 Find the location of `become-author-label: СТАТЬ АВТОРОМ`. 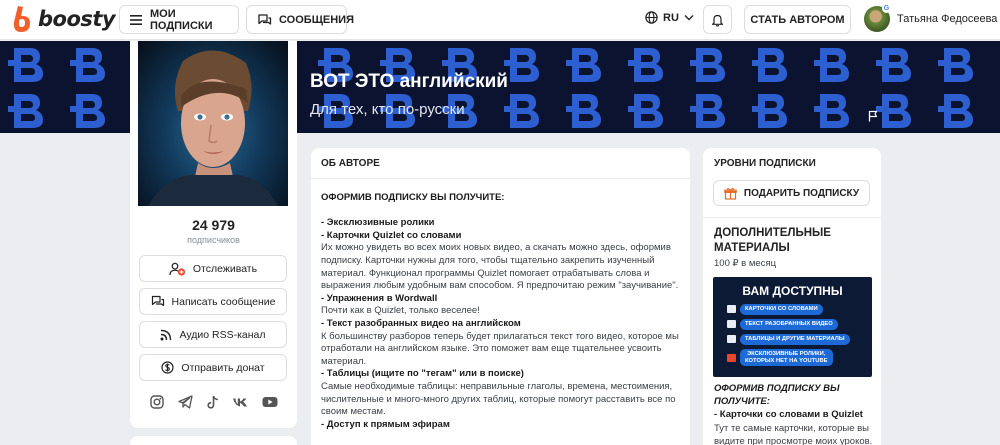

become-author-label: СТАТЬ АВТОРОМ is located at coordinates (797, 19).